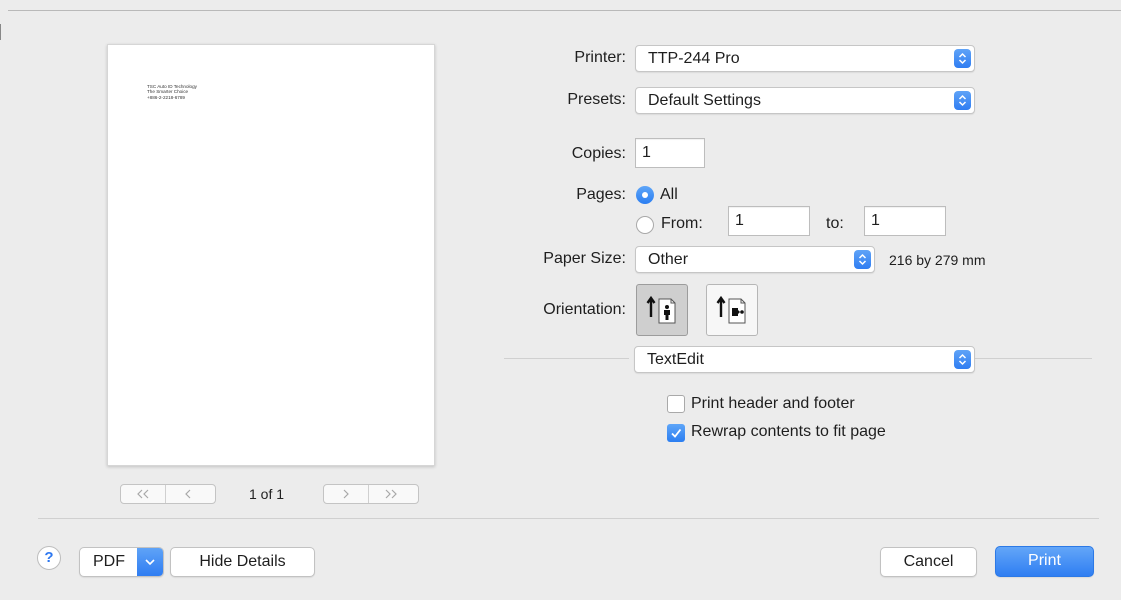 The width and height of the screenshot is (1121, 600). I want to click on pages-to-field: 1, so click(905, 221).